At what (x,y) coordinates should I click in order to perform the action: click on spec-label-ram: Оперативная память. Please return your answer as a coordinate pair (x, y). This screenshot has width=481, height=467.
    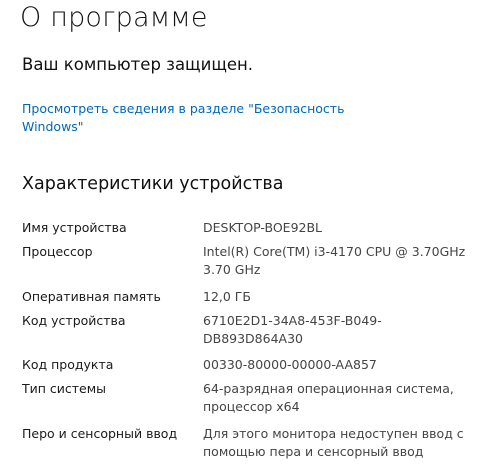
    Looking at the image, I should click on (91, 296).